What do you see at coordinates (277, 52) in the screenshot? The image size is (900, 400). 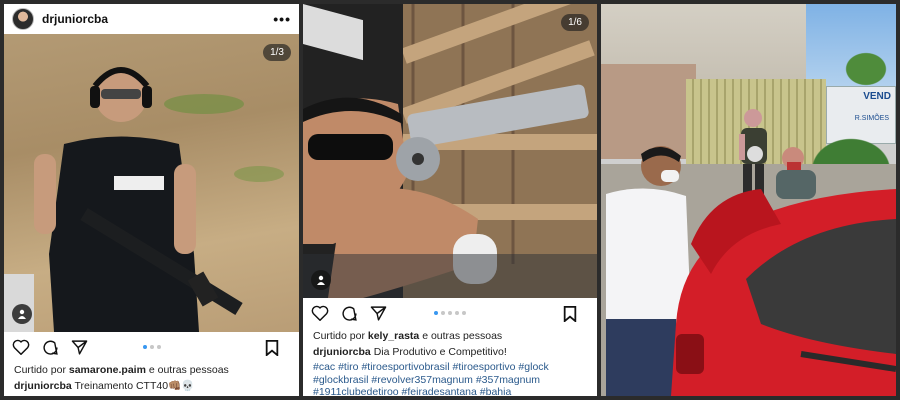 I see `carousel-counter: 1/3` at bounding box center [277, 52].